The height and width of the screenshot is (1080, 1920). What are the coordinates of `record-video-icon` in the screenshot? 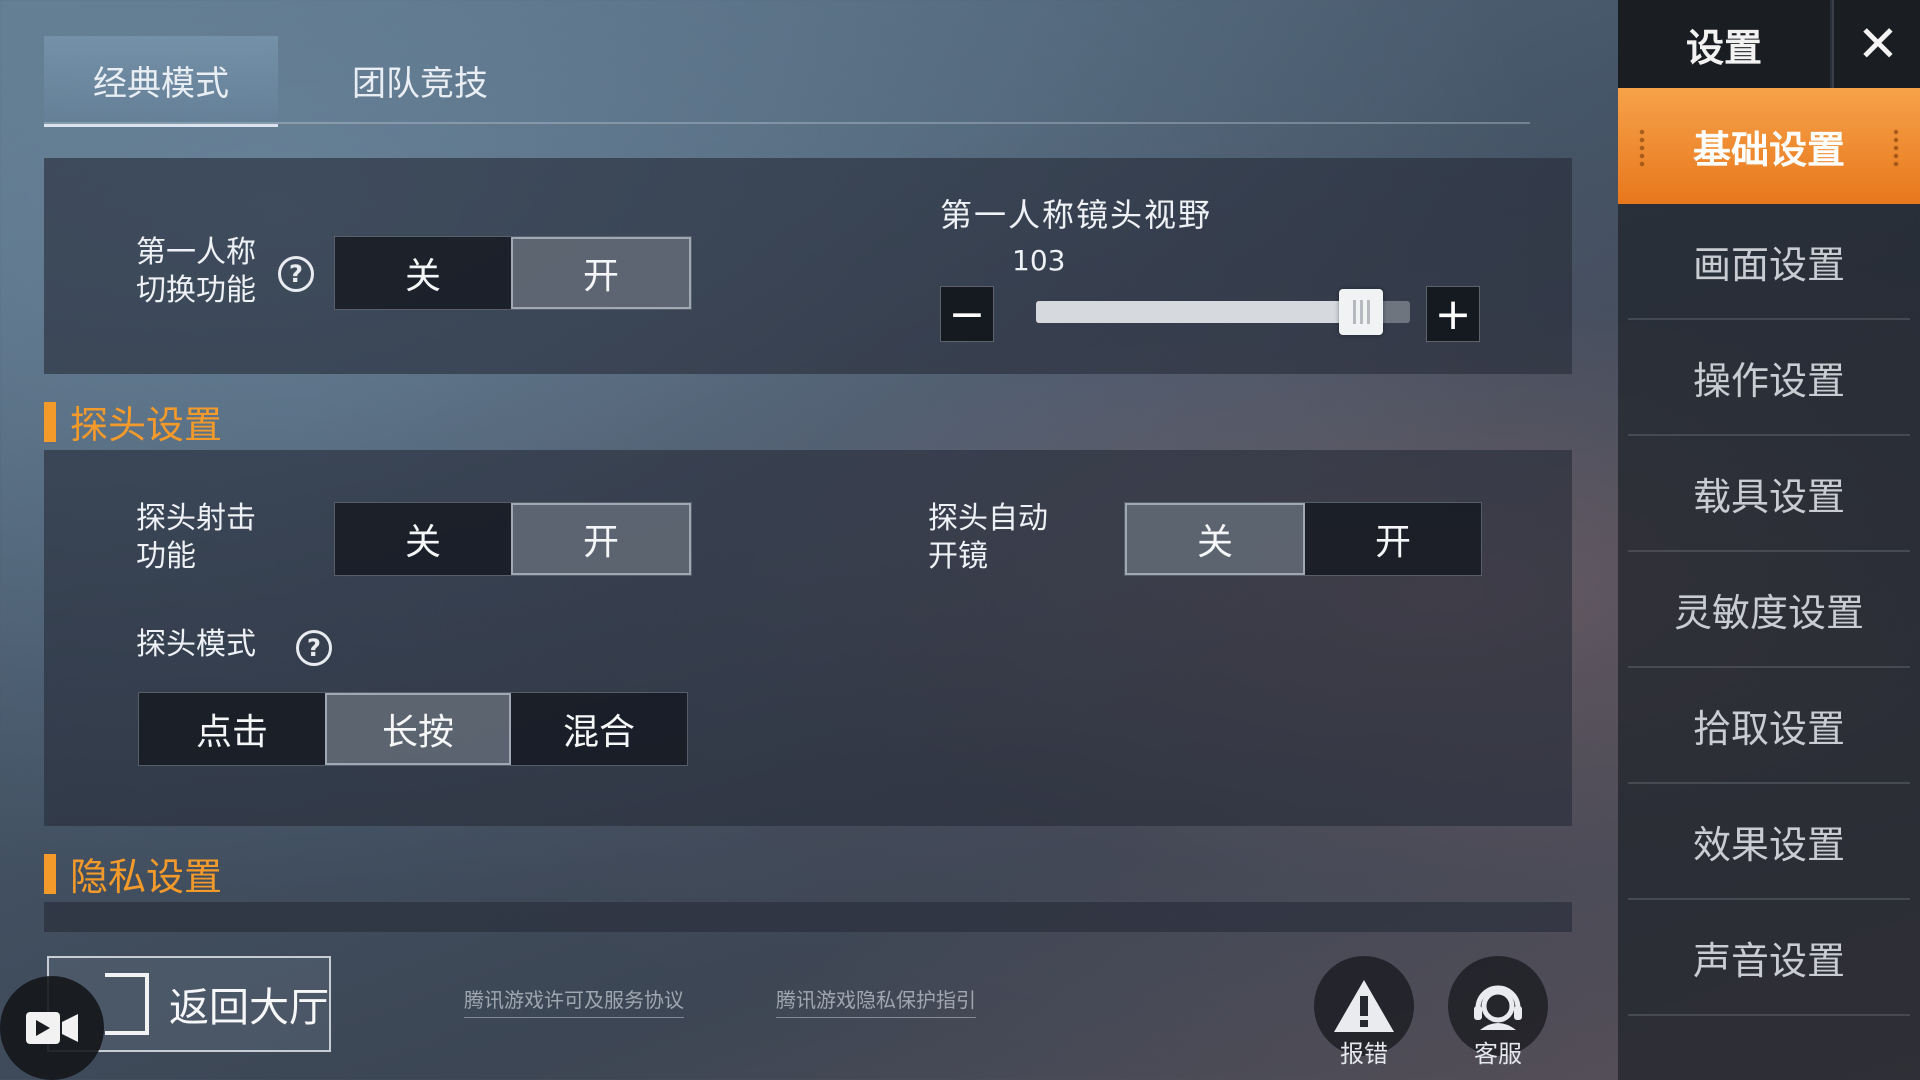 It's located at (52, 1028).